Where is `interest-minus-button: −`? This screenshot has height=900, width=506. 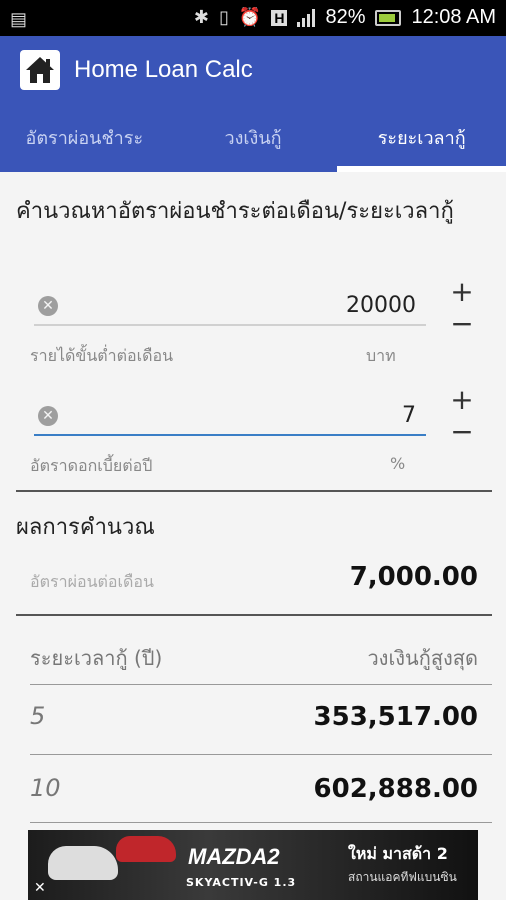
interest-minus-button: − is located at coordinates (462, 432).